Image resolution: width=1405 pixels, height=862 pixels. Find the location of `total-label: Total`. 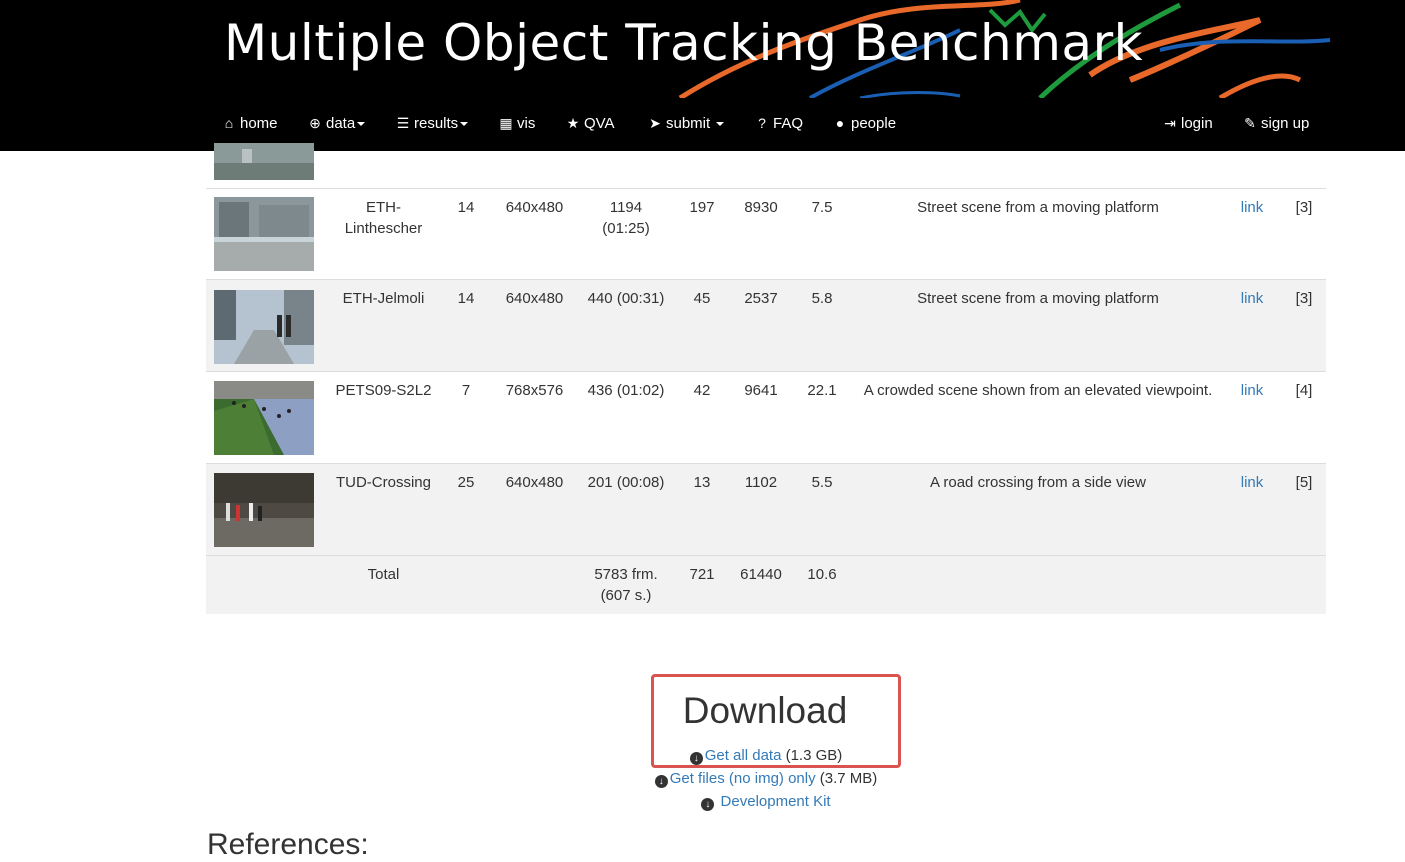

total-label: Total is located at coordinates (383, 574).